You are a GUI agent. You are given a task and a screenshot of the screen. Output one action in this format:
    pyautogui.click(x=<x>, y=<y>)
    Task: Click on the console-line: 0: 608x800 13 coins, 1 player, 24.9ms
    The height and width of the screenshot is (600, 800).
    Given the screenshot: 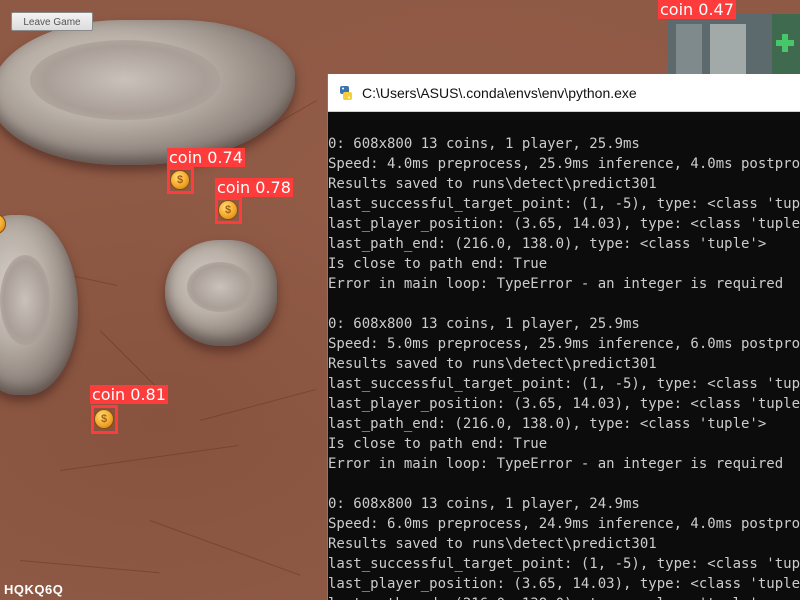 What is the action you would take?
    pyautogui.click(x=484, y=504)
    